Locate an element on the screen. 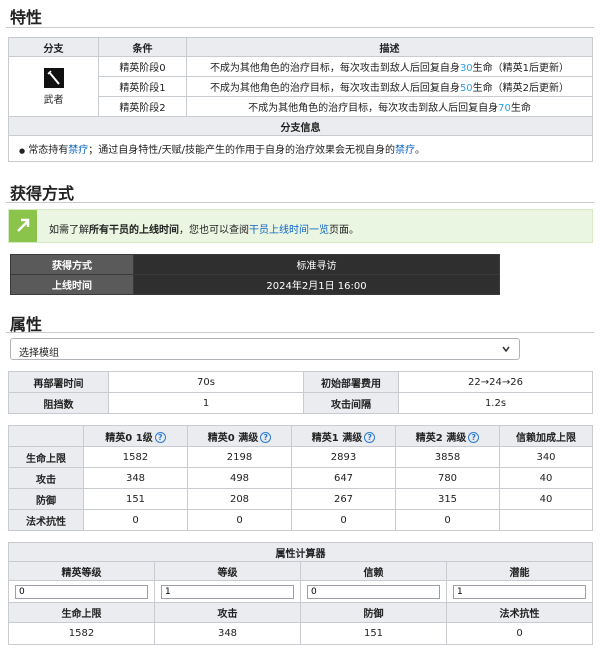 The image size is (600, 651). branch-cell: 武者 is located at coordinates (53, 86).